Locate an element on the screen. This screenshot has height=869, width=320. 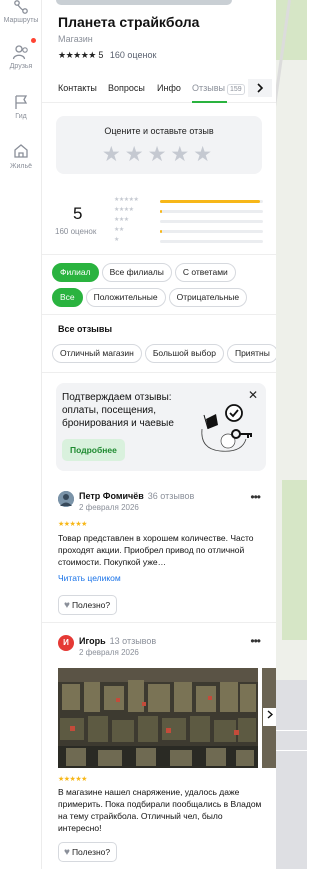
all-reviews-heading: Все отзывы is located at coordinates (85, 329).